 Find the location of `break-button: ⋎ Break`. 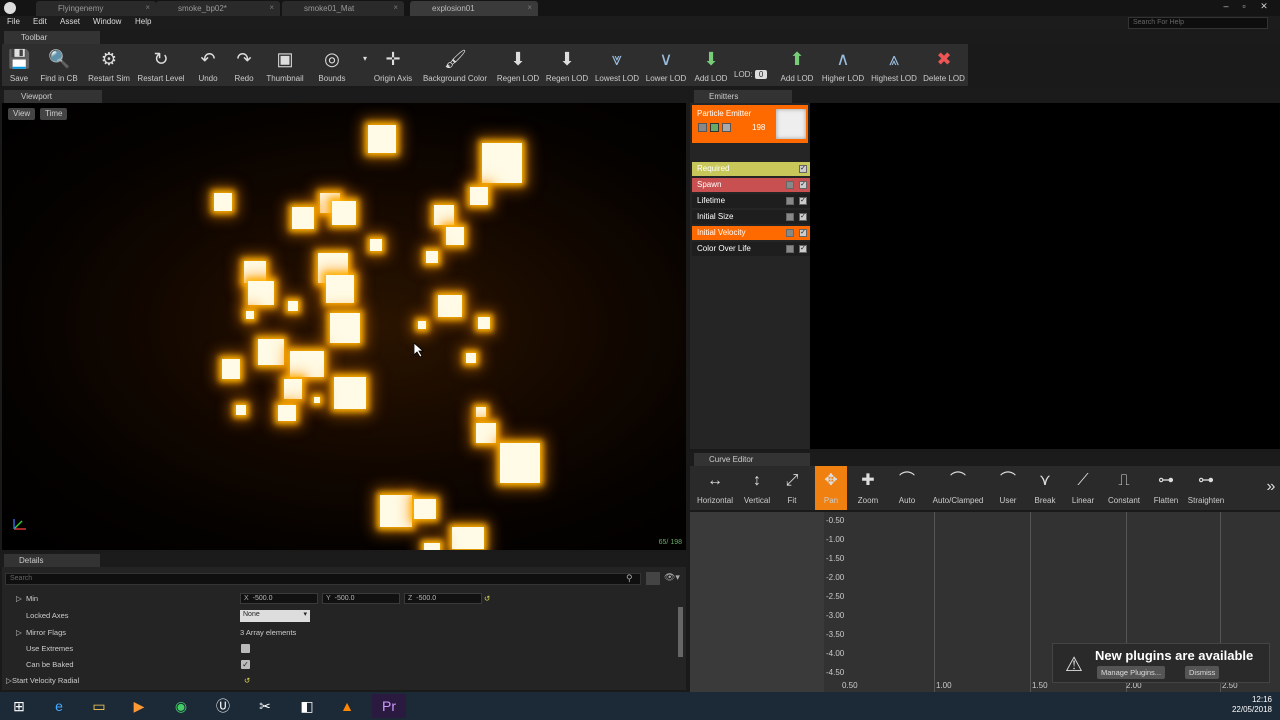

break-button: ⋎ Break is located at coordinates (1045, 488).